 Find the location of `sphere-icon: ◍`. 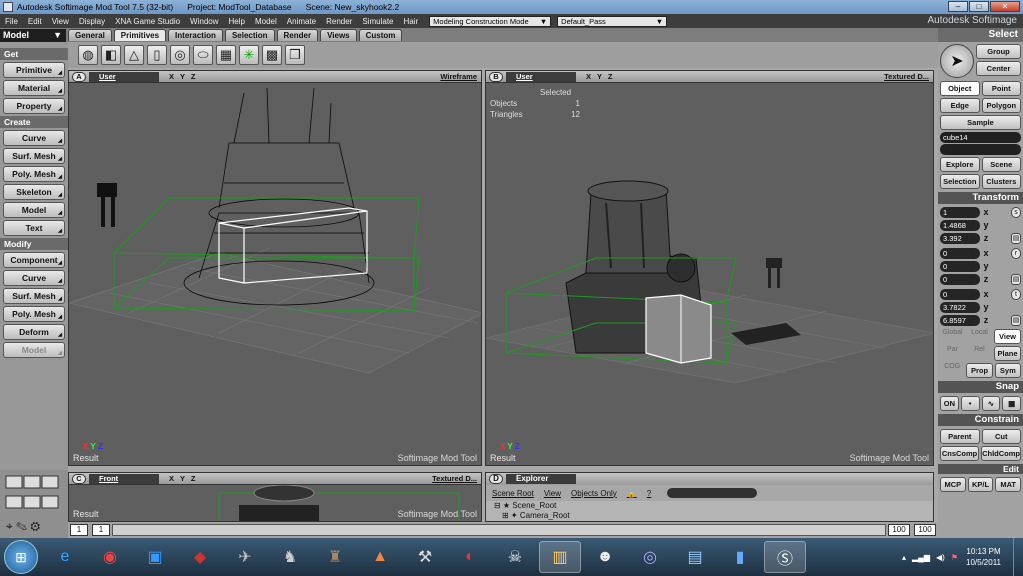

sphere-icon: ◍ is located at coordinates (88, 55).